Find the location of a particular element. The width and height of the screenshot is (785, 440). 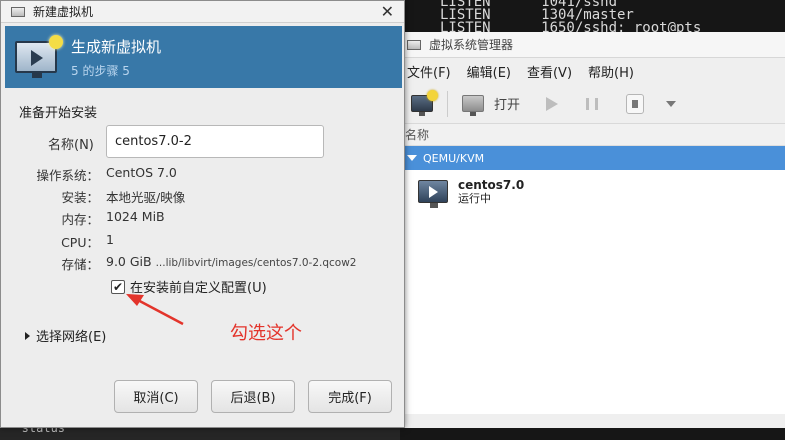

vmm-title: 虚拟系统管理器 is located at coordinates (471, 45).